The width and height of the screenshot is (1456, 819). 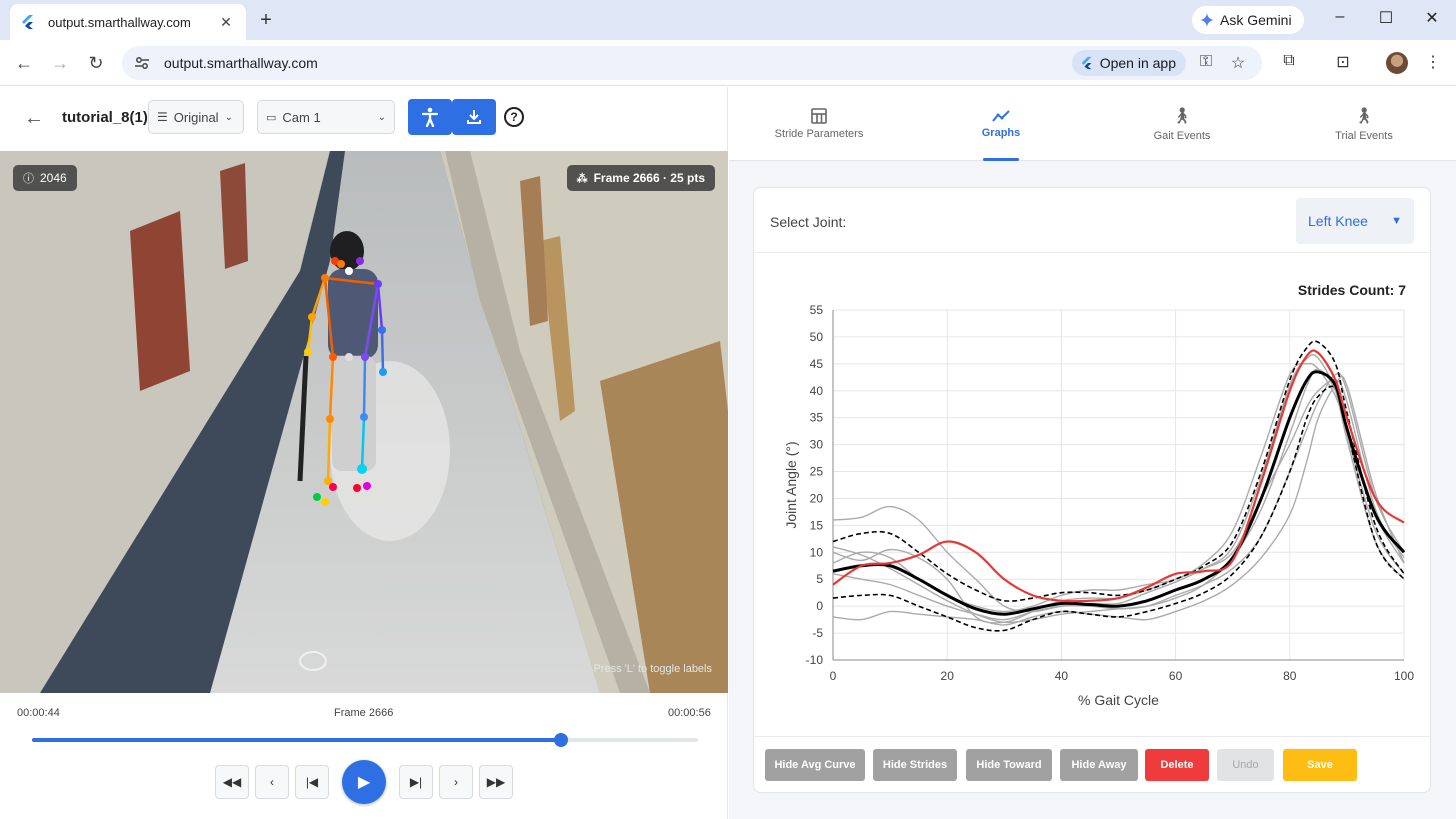 I want to click on download-button, so click(x=474, y=117).